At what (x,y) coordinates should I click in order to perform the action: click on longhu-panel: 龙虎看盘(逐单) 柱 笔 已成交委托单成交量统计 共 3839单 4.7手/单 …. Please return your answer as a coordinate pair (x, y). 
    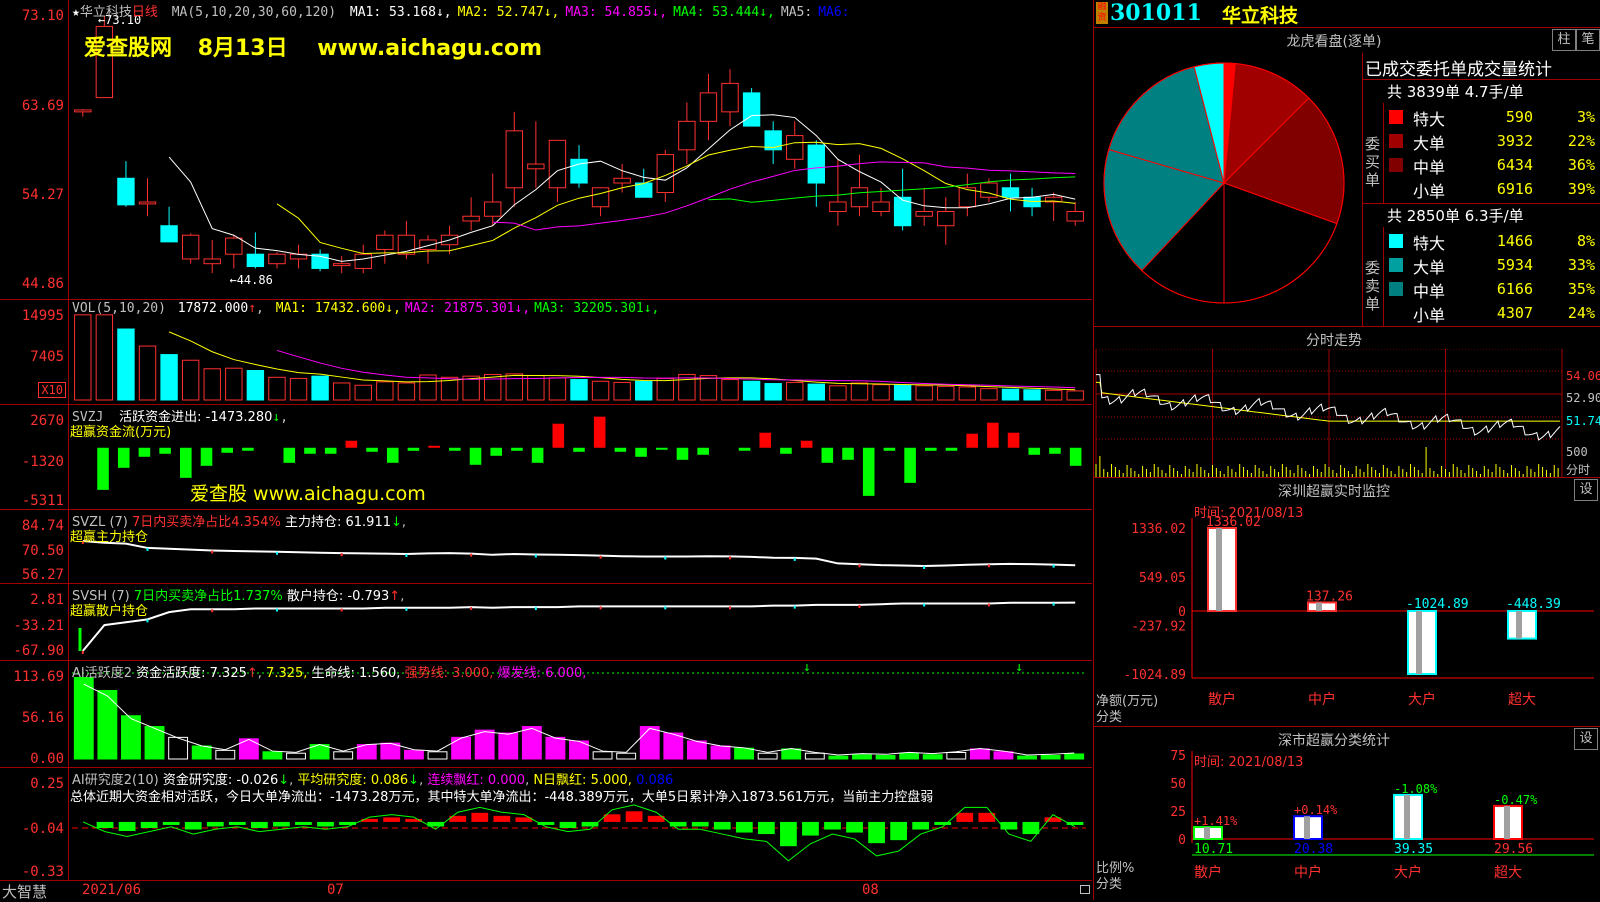
    Looking at the image, I should click on (1347, 177).